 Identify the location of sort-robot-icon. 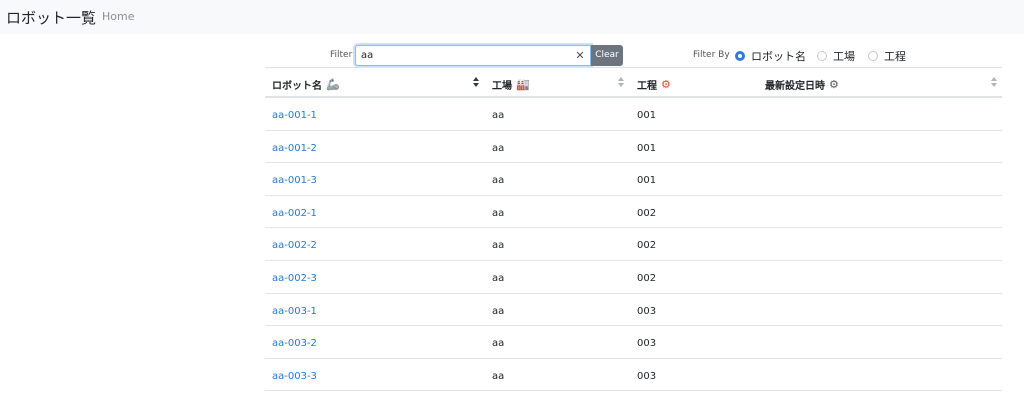
(477, 83).